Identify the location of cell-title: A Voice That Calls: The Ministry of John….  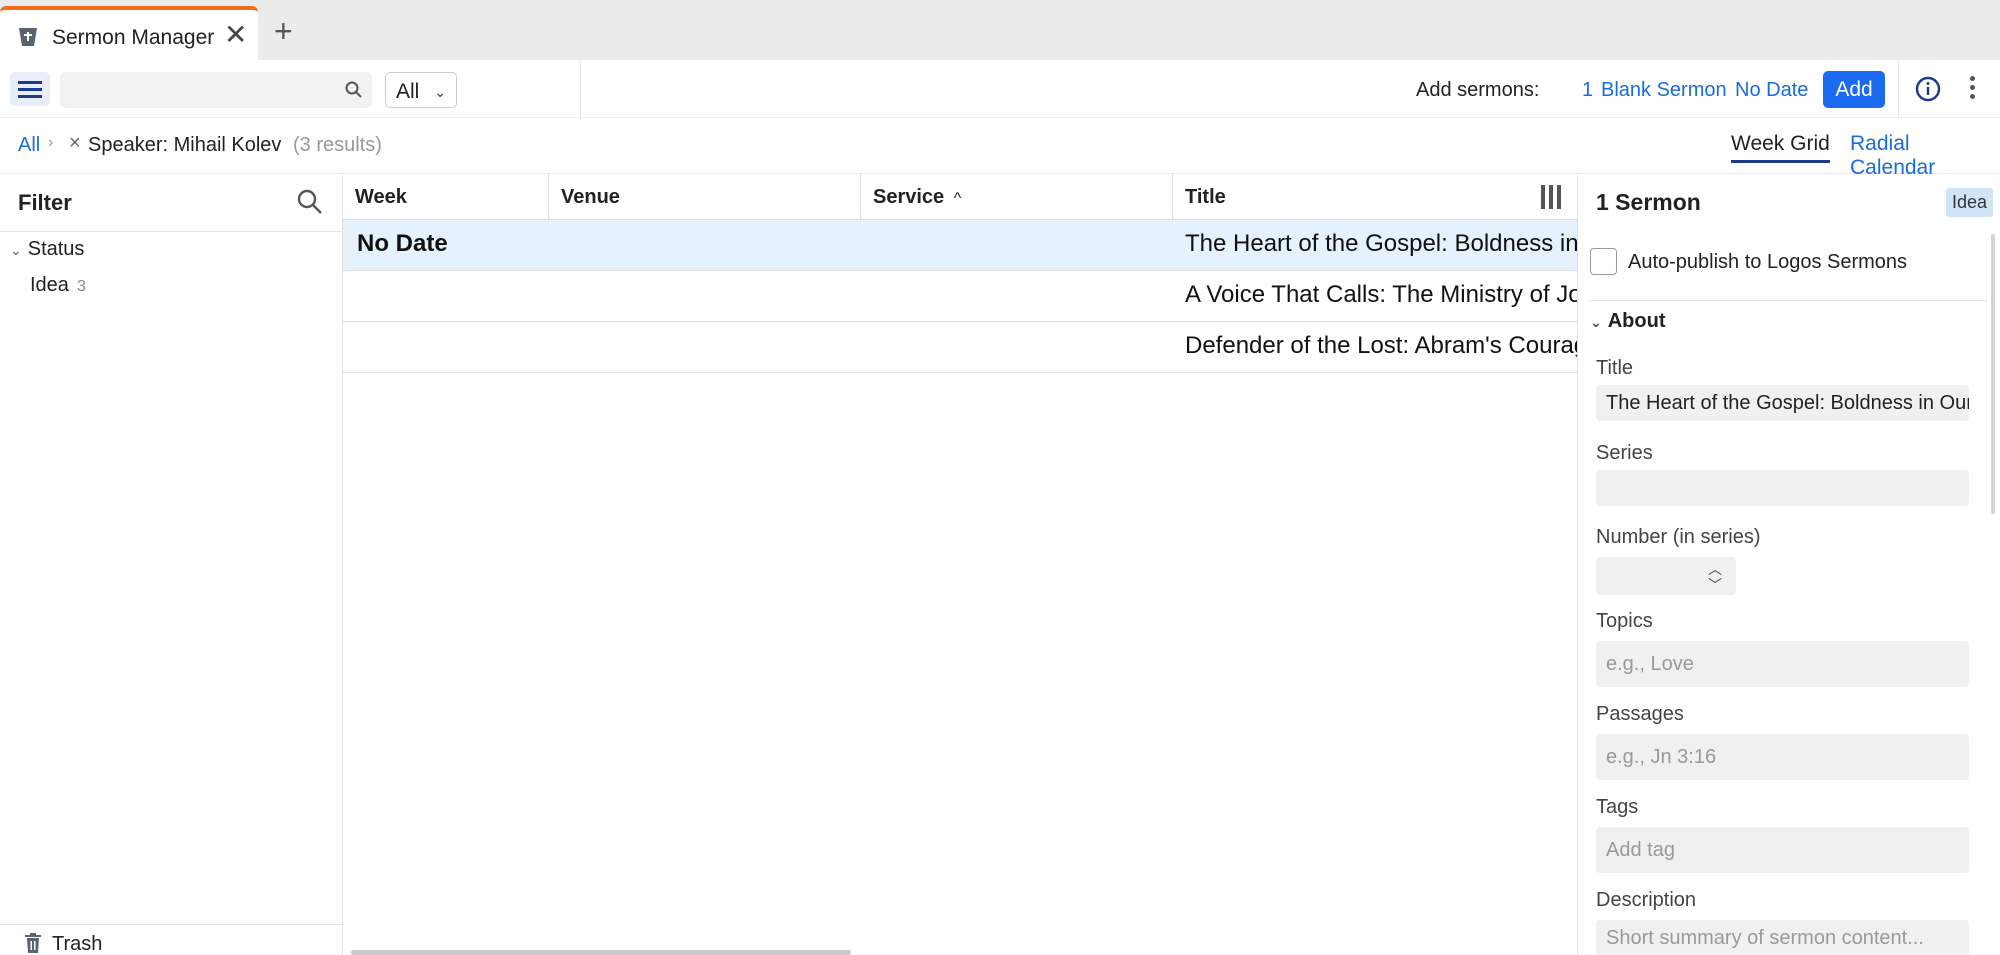
(1381, 294).